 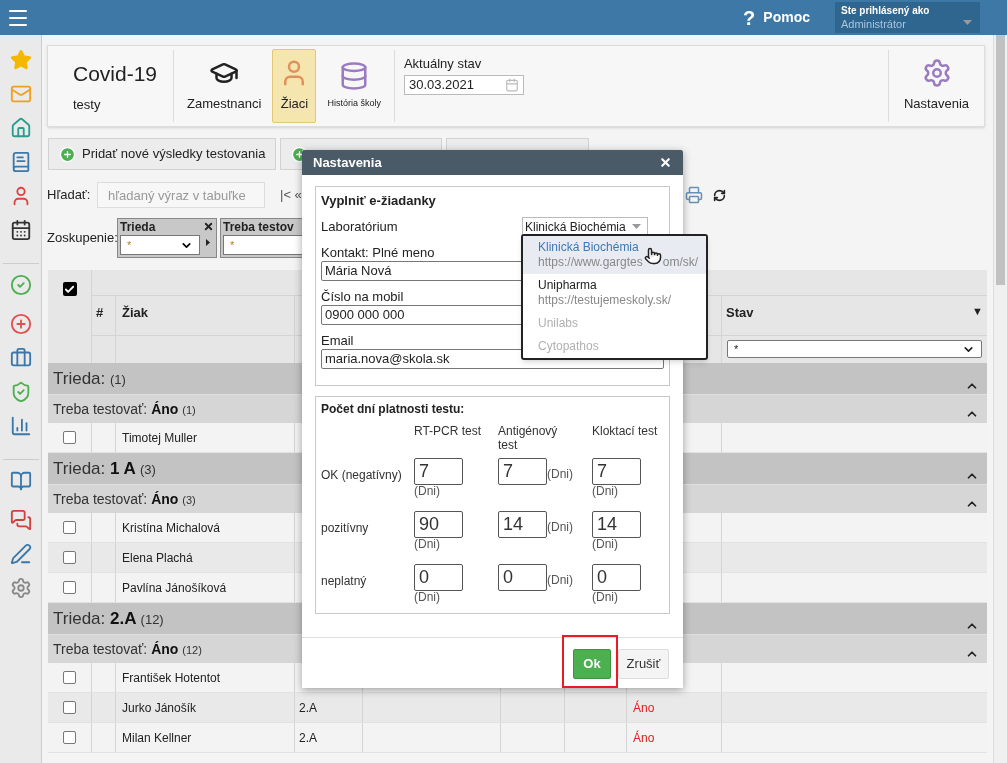 What do you see at coordinates (159, 438) in the screenshot?
I see `student-name: Timotej Muller` at bounding box center [159, 438].